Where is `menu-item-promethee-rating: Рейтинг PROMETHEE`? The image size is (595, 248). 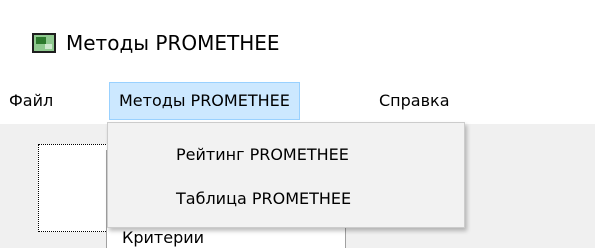
menu-item-promethee-rating: Рейтинг PROMETHEE is located at coordinates (286, 155).